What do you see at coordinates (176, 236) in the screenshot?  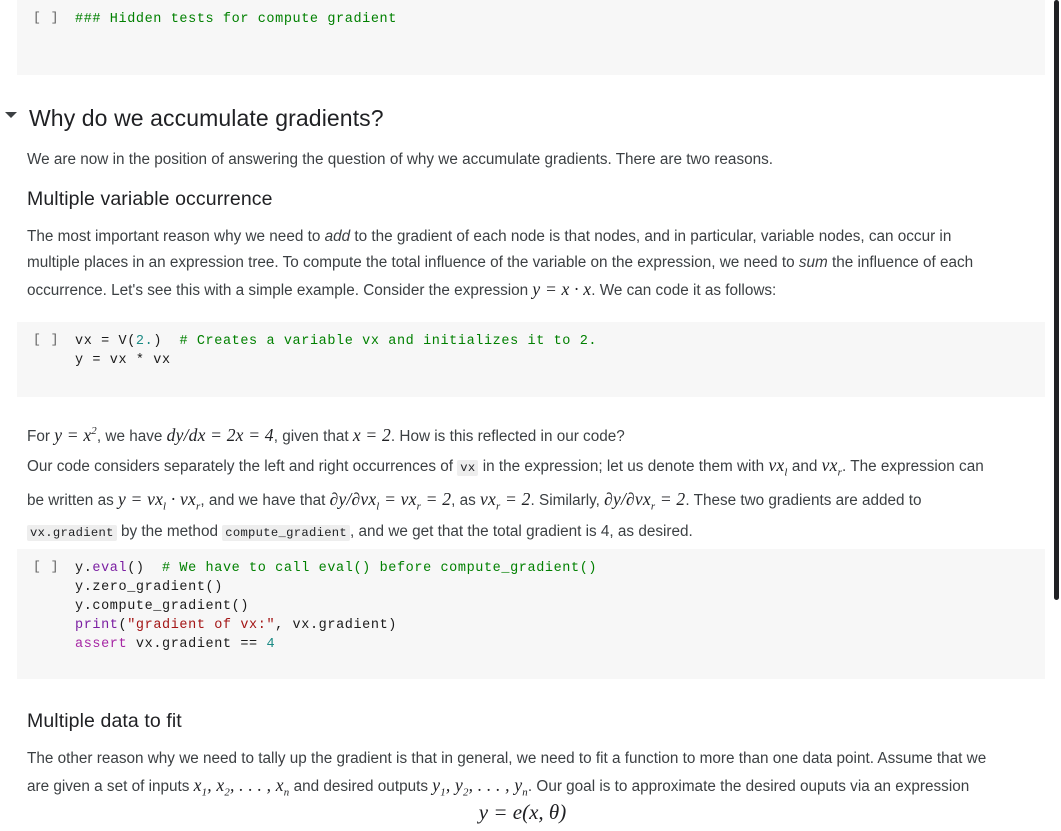 I see `text-run: The most important reason why we need to` at bounding box center [176, 236].